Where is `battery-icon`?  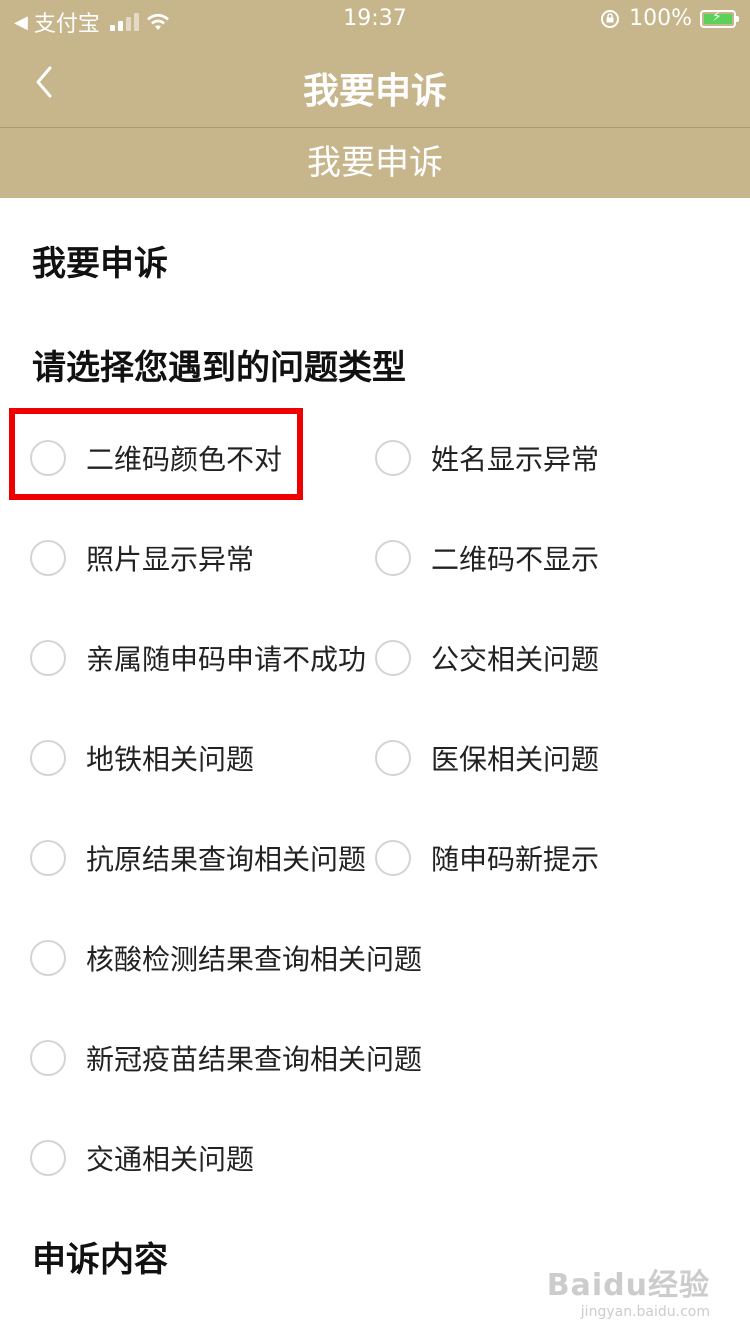 battery-icon is located at coordinates (719, 18).